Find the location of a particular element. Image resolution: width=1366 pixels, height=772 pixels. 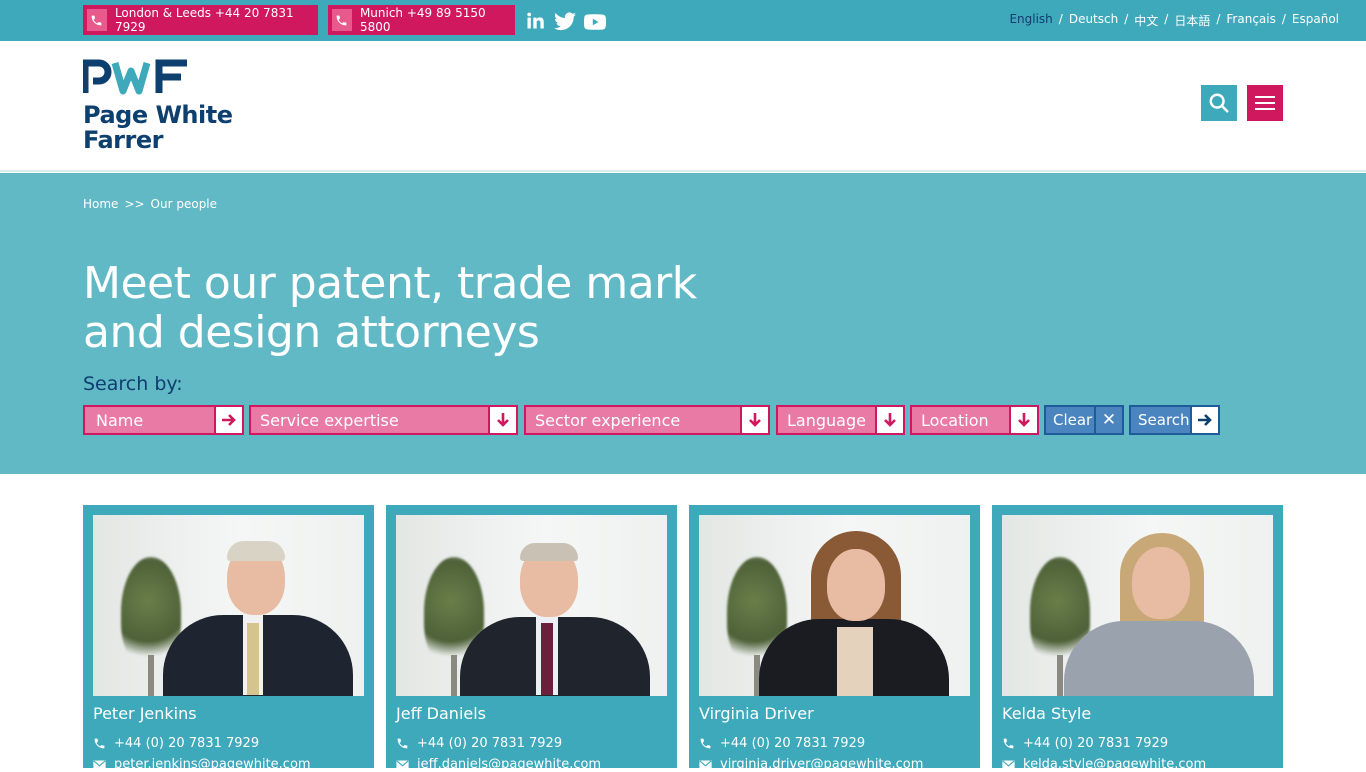

breadcrumb-current: Our people is located at coordinates (184, 204).